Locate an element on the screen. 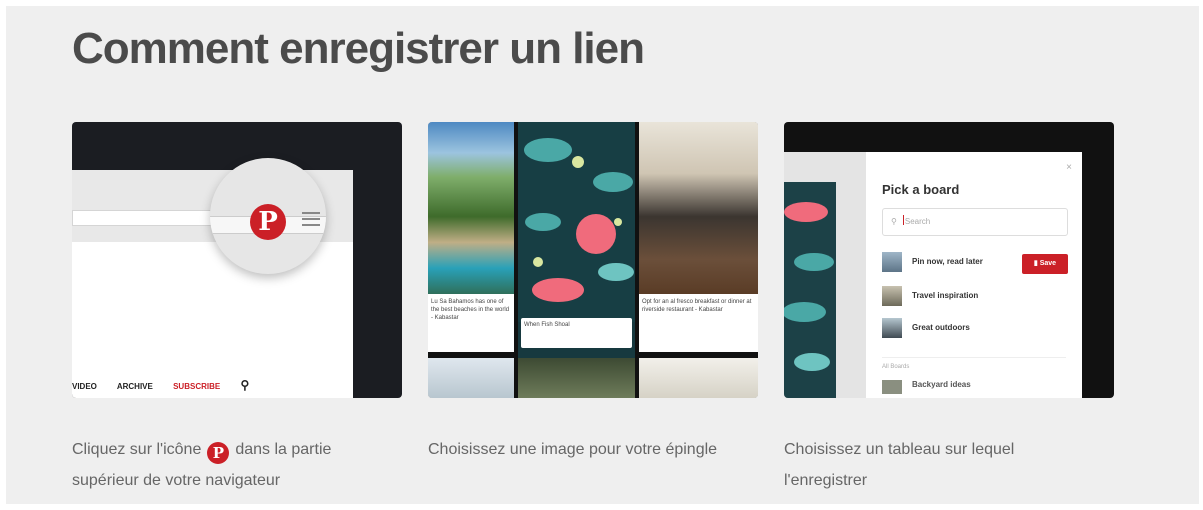  board-item: Travel inspiration is located at coordinates (930, 296).